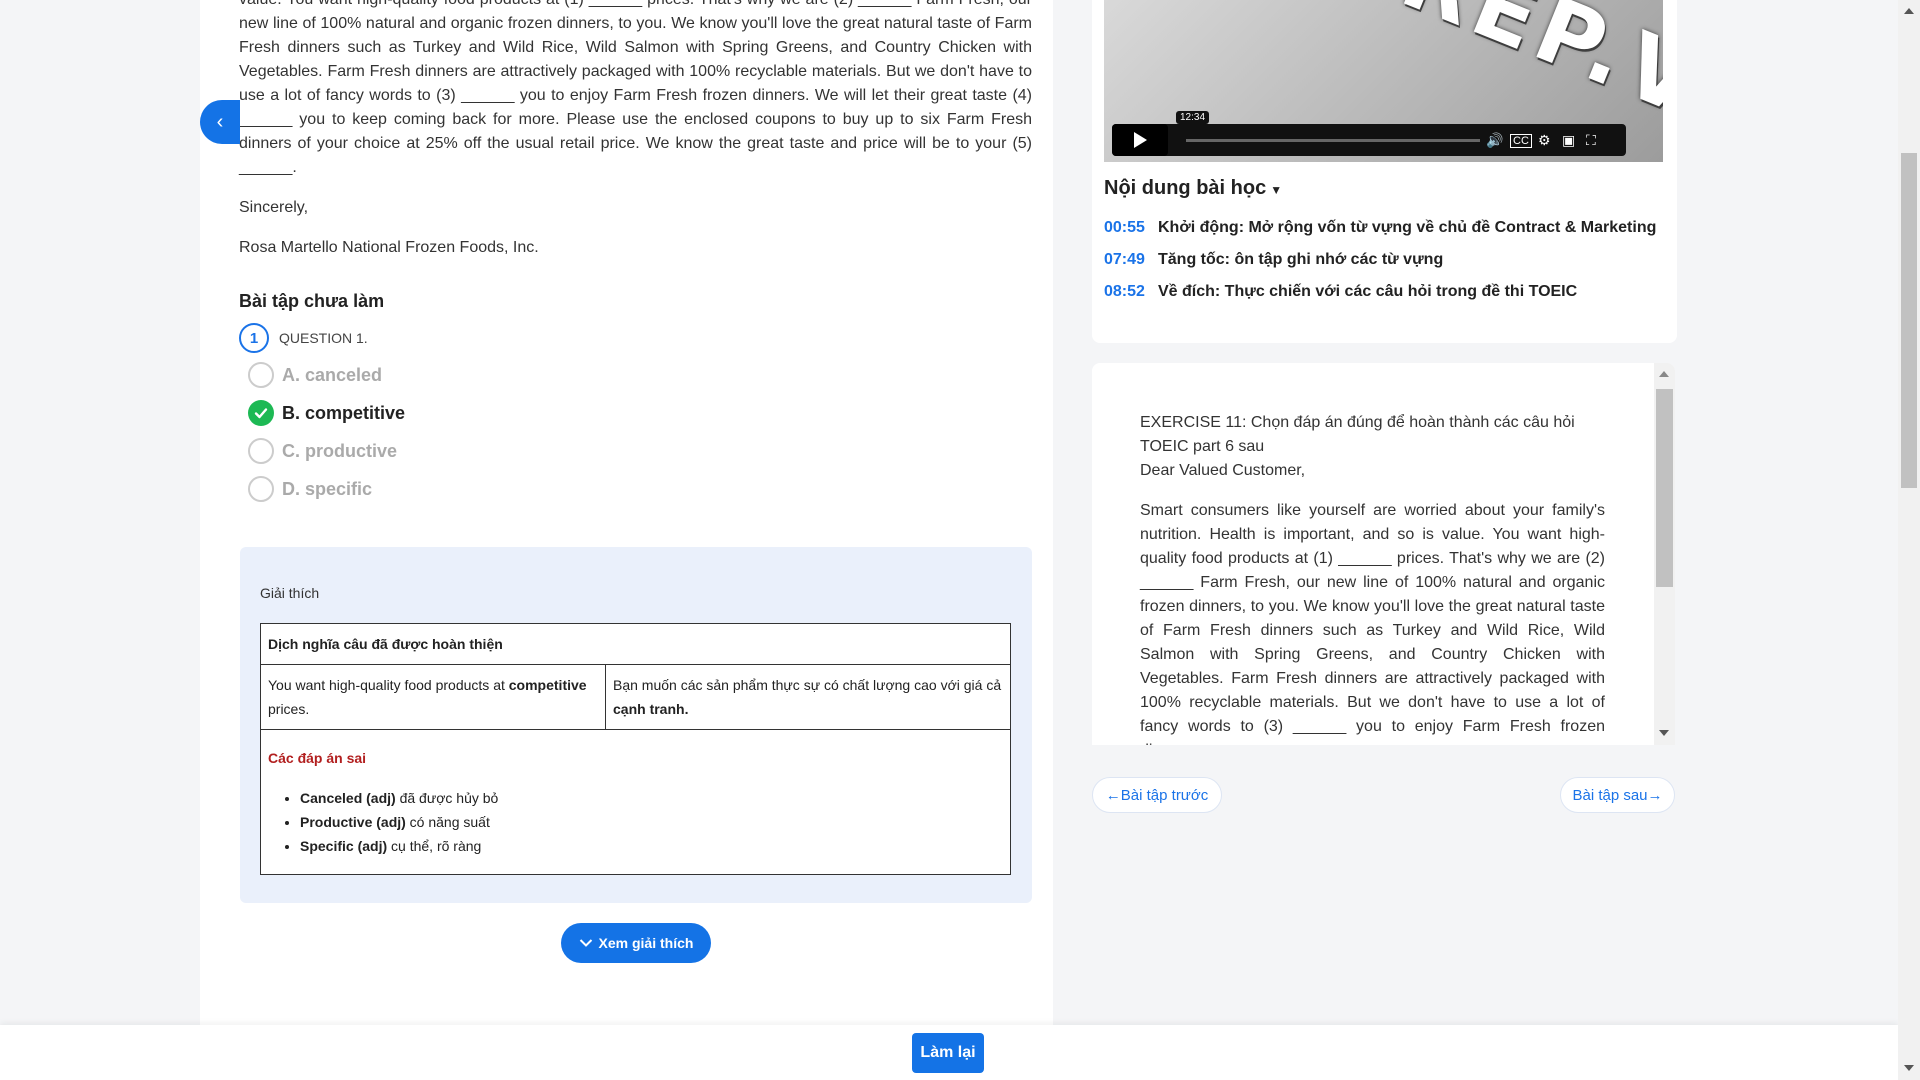 This screenshot has height=1080, width=1920. I want to click on check-circle-icon, so click(261, 413).